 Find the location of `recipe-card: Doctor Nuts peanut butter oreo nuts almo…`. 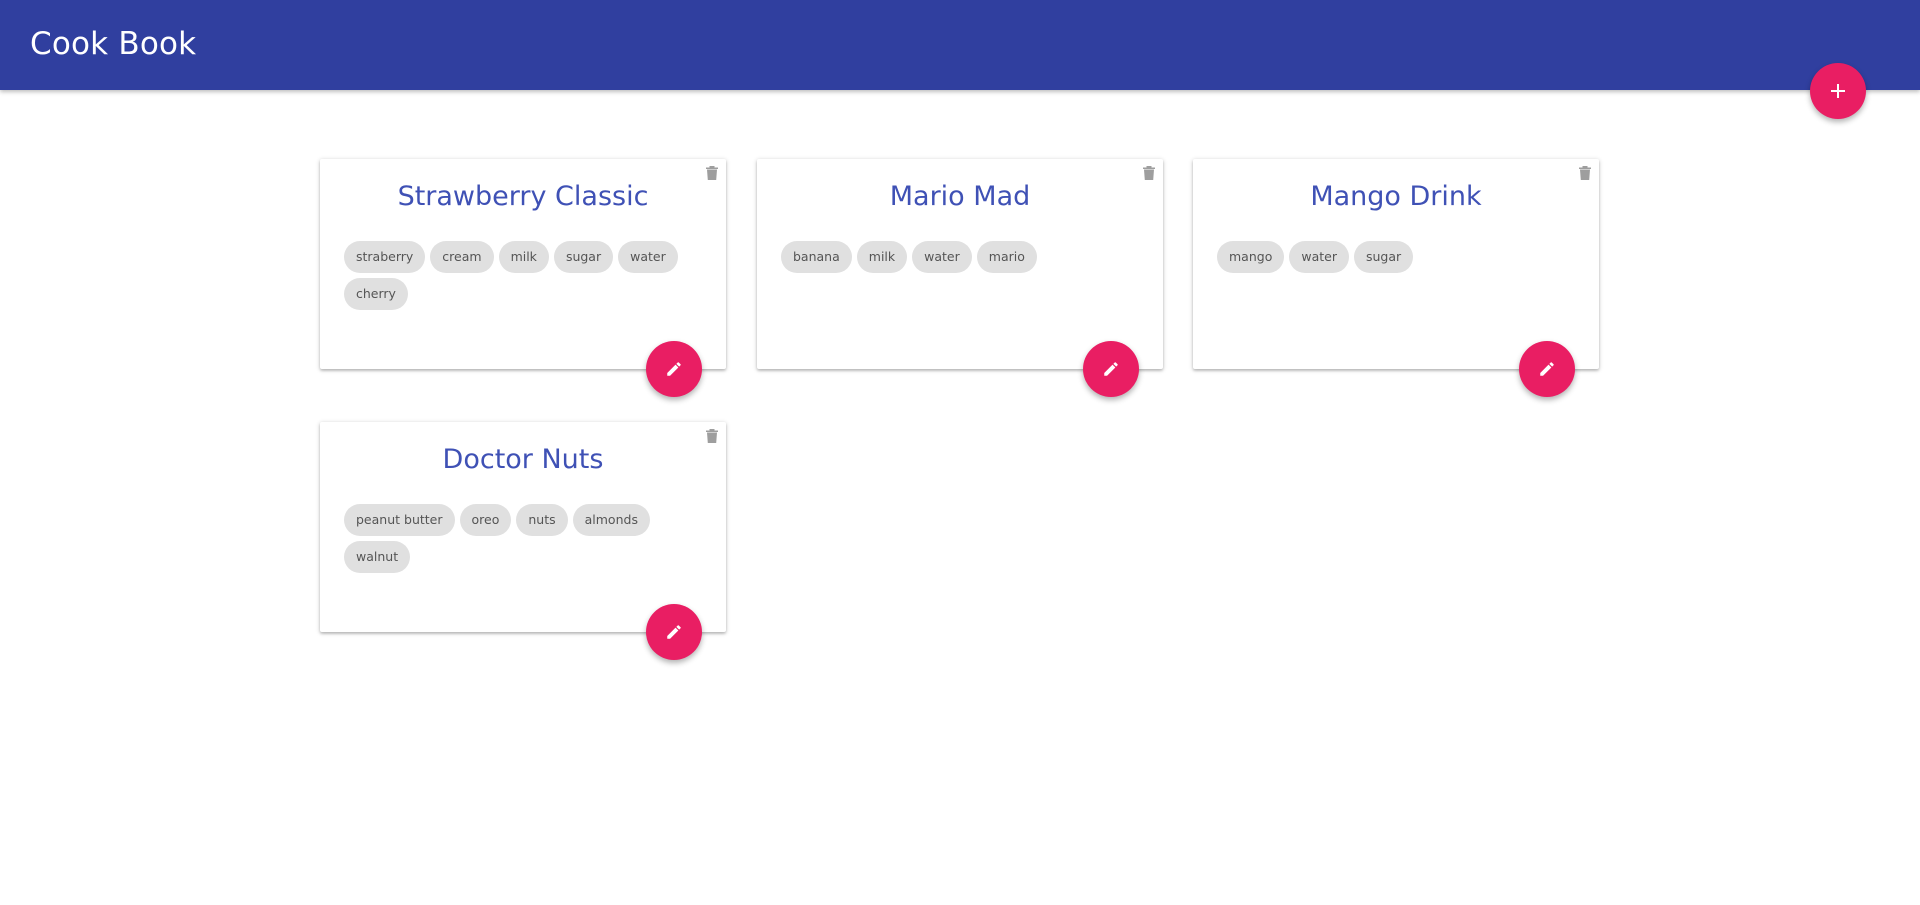

recipe-card: Doctor Nuts peanut butter oreo nuts almo… is located at coordinates (523, 541).